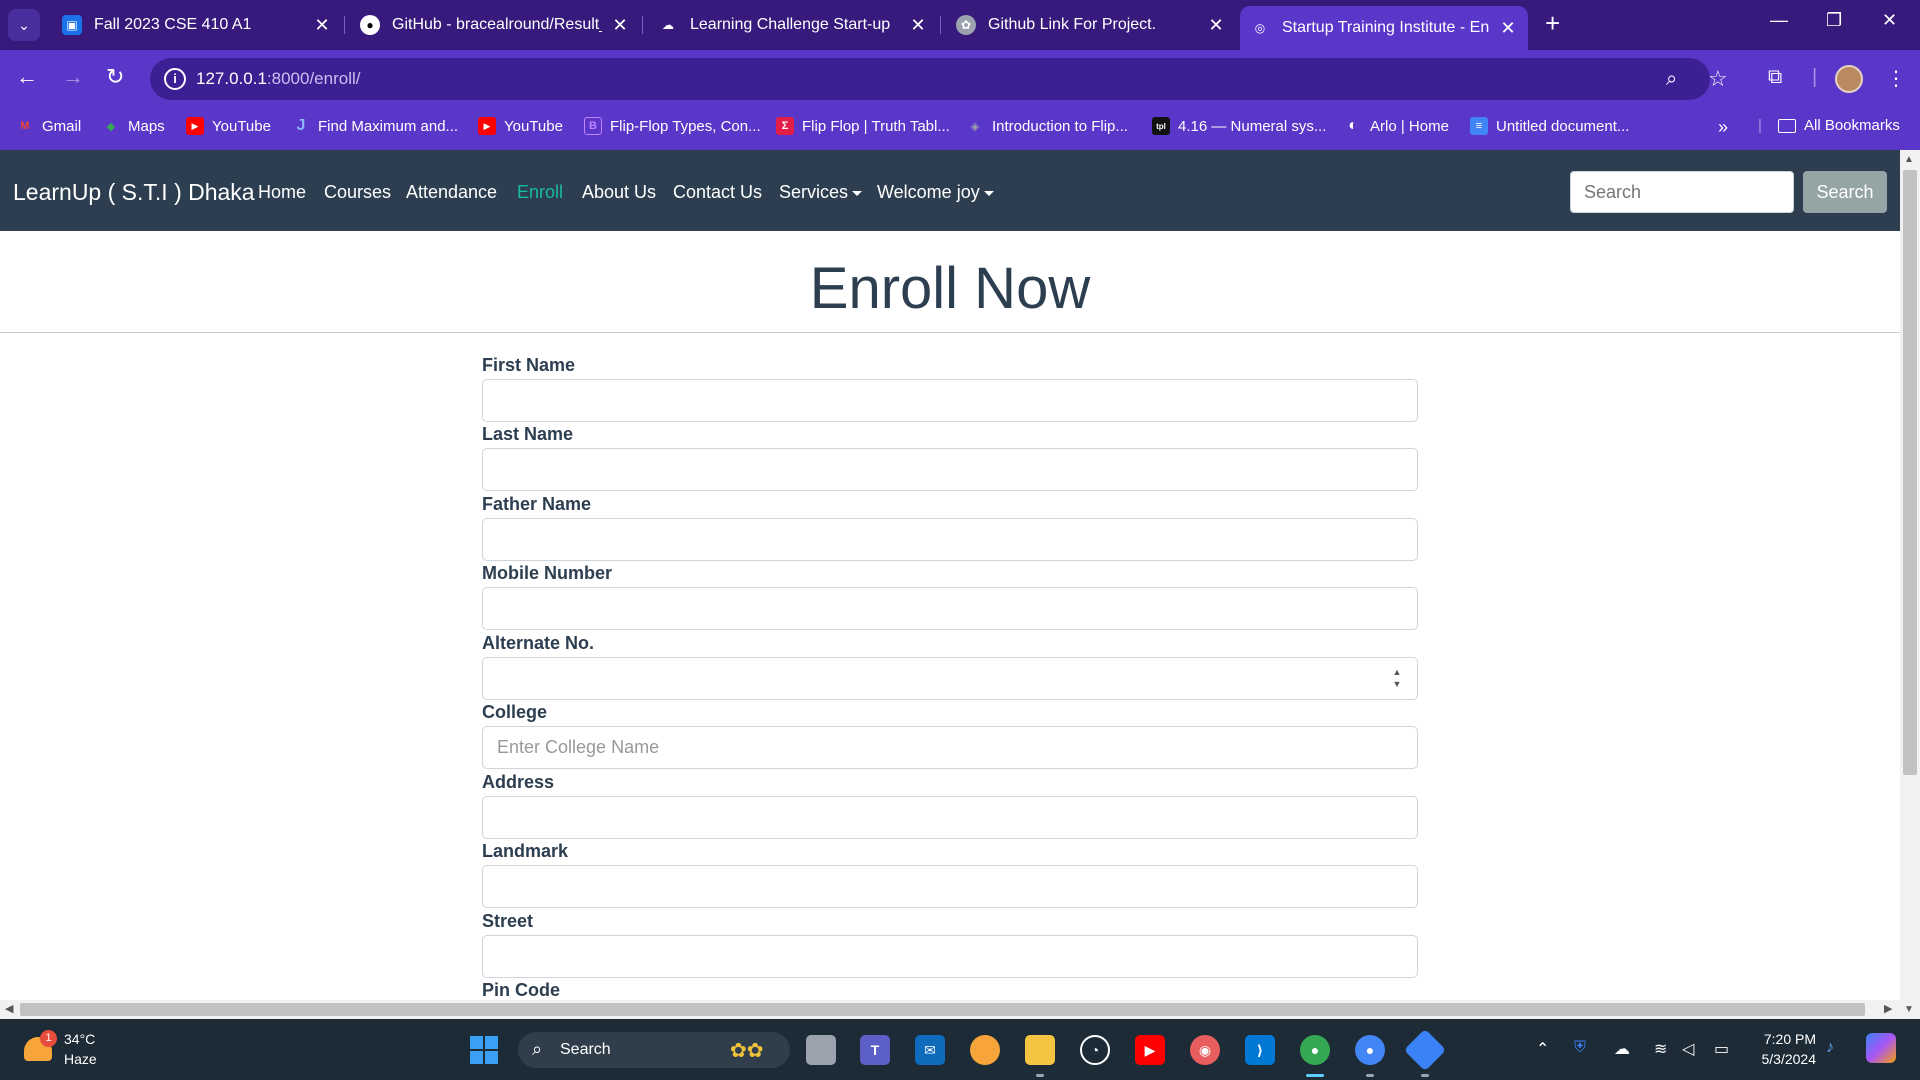  Describe the element at coordinates (1910, 472) in the screenshot. I see `vertical-scroll-thumb` at that location.